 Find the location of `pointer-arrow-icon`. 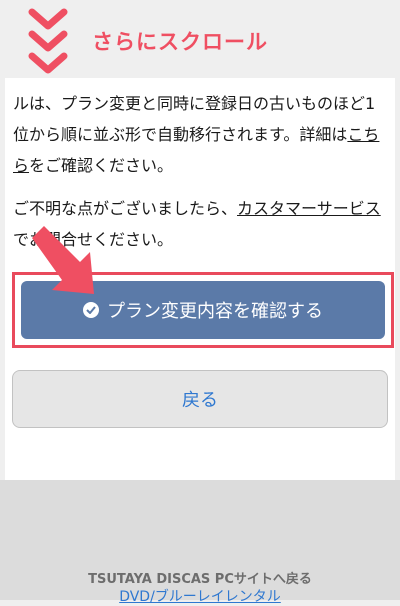

pointer-arrow-icon is located at coordinates (63, 260).